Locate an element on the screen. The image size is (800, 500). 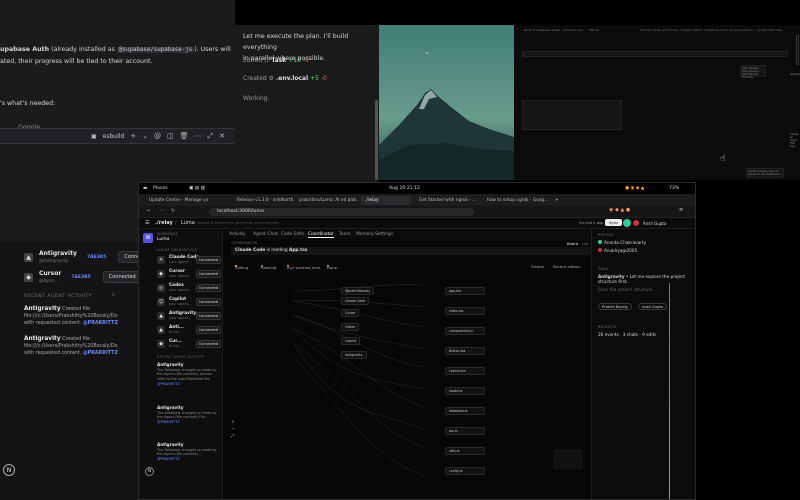
add-terminal-icon: + is located at coordinates (133, 136).